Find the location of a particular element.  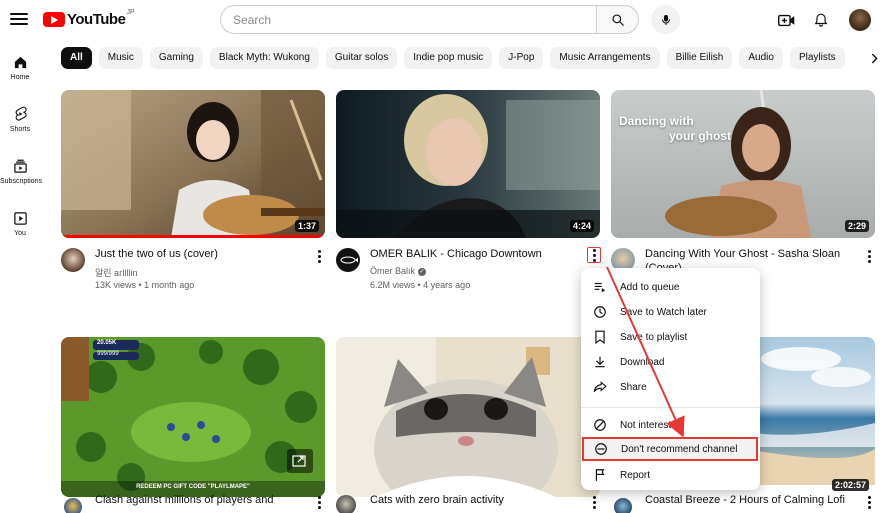

region-code: JP is located at coordinates (130, 12).